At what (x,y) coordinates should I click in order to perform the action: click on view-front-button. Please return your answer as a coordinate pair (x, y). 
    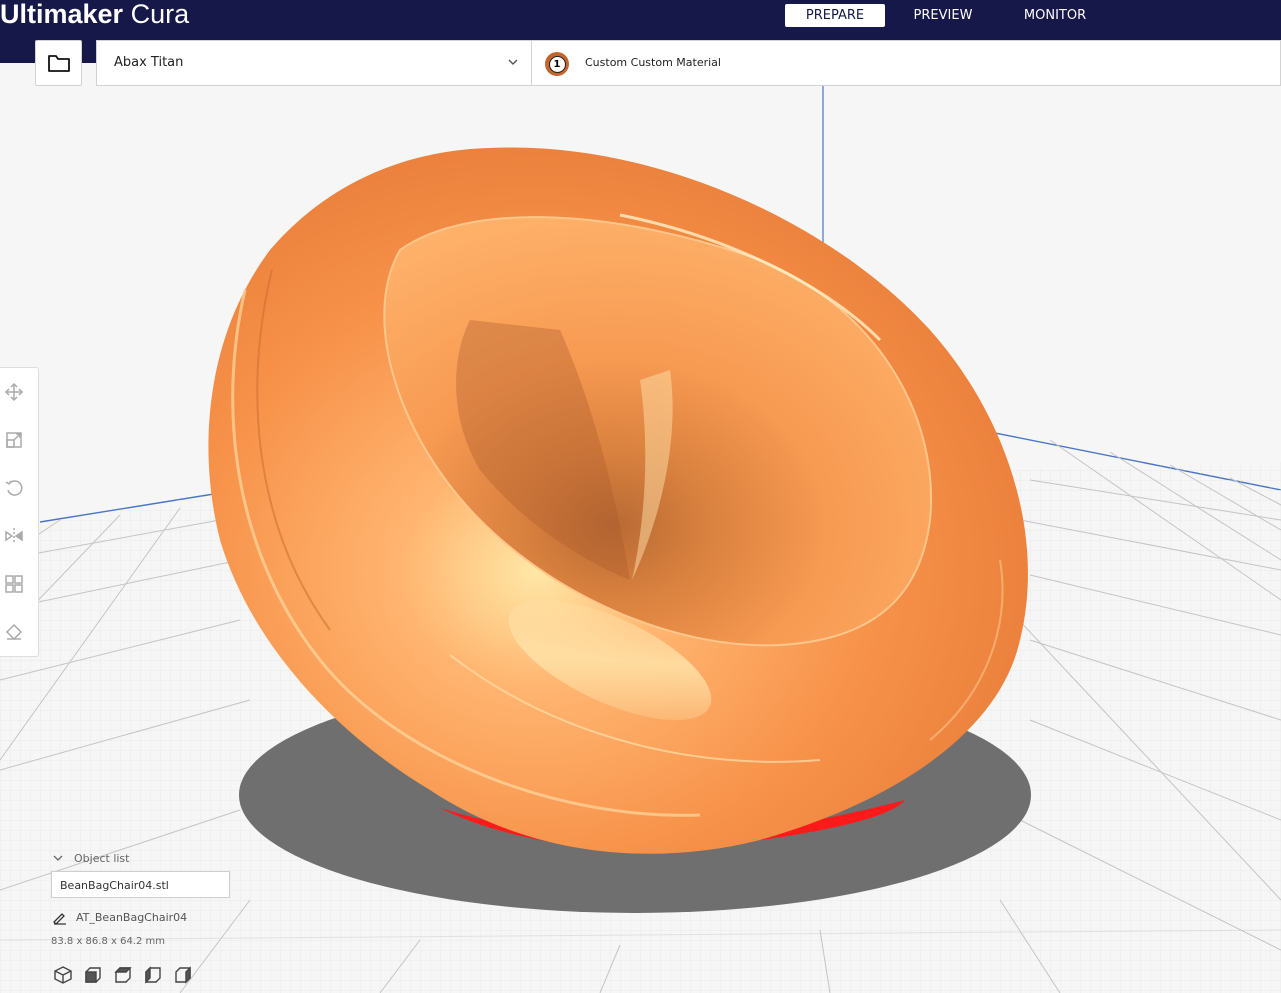
    Looking at the image, I should click on (93, 975).